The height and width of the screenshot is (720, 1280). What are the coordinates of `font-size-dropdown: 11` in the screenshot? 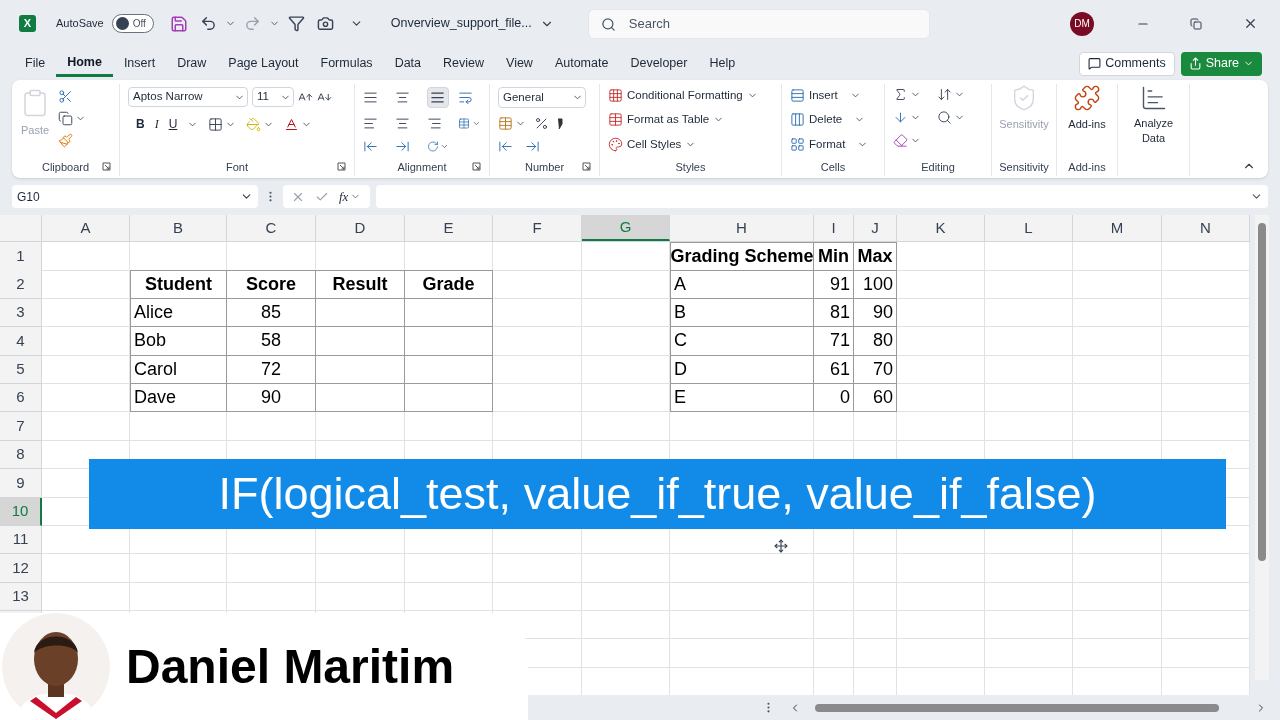 It's located at (273, 97).